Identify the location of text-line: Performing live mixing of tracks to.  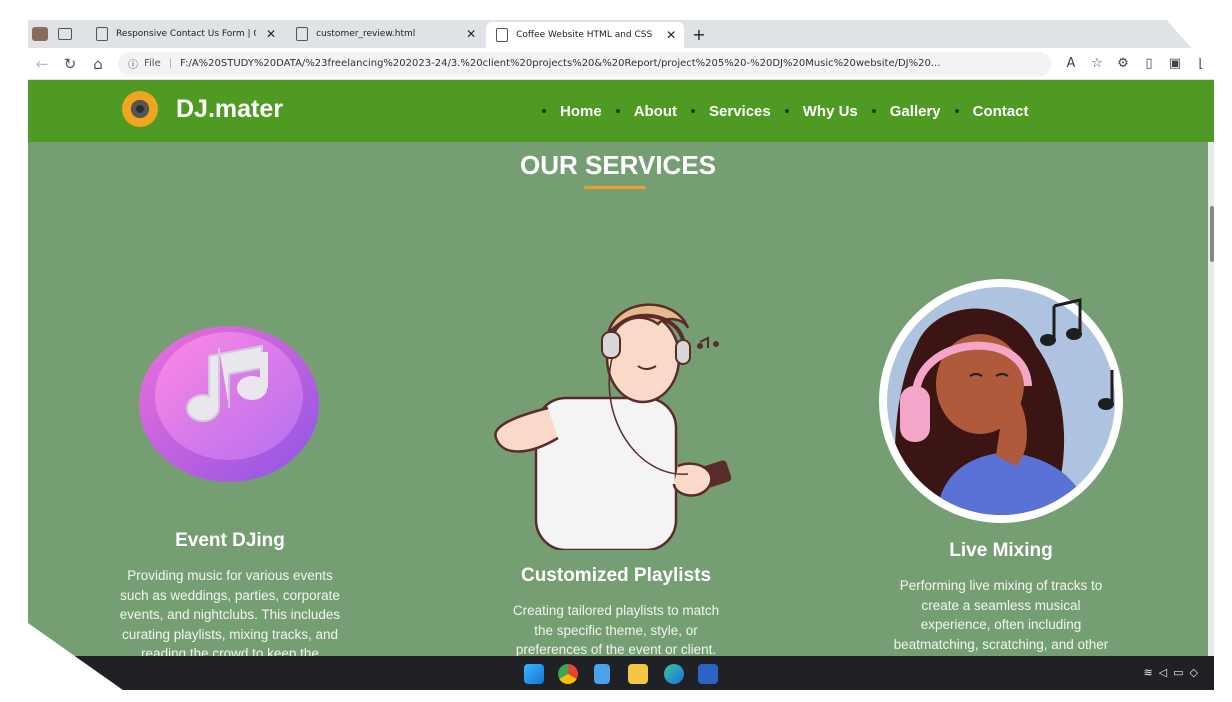
(1001, 585).